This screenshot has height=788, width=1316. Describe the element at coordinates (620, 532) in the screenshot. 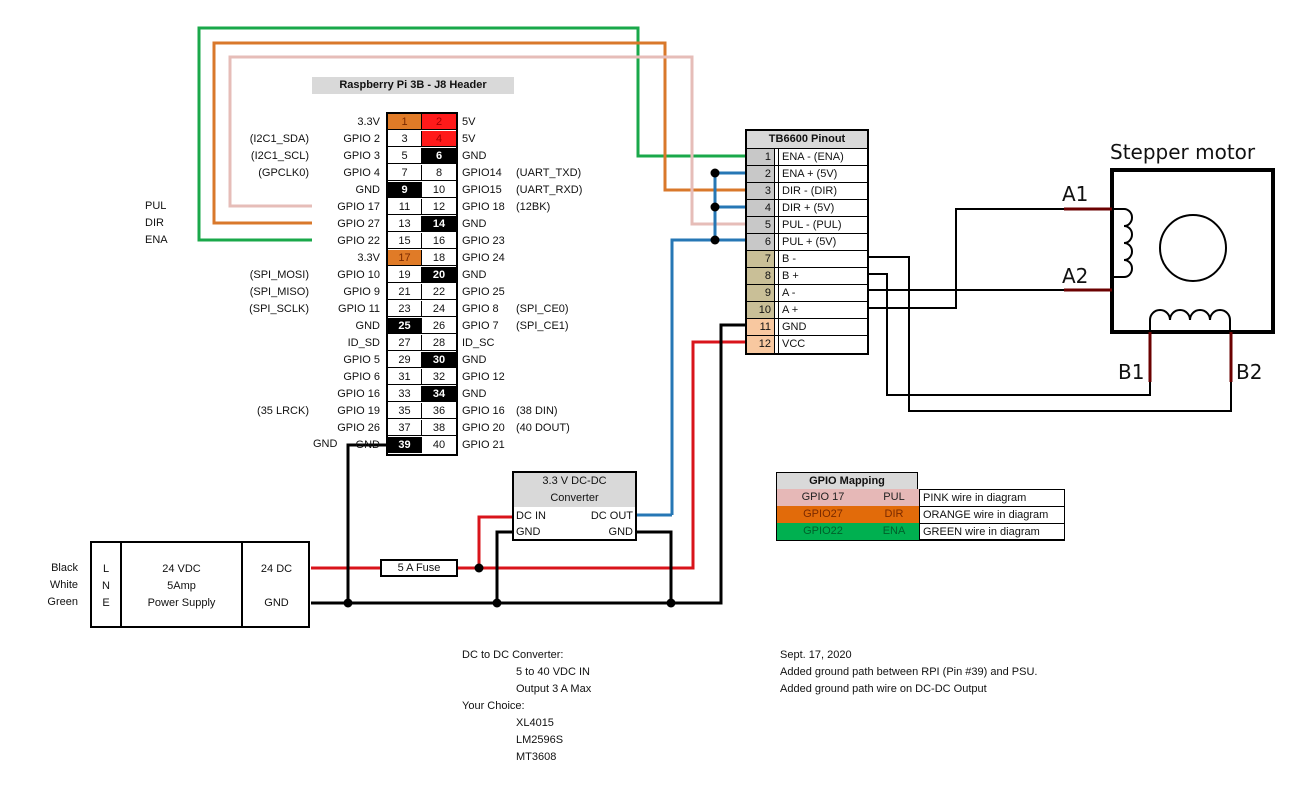

I see `dcdc-out-gnd-label: GND` at that location.